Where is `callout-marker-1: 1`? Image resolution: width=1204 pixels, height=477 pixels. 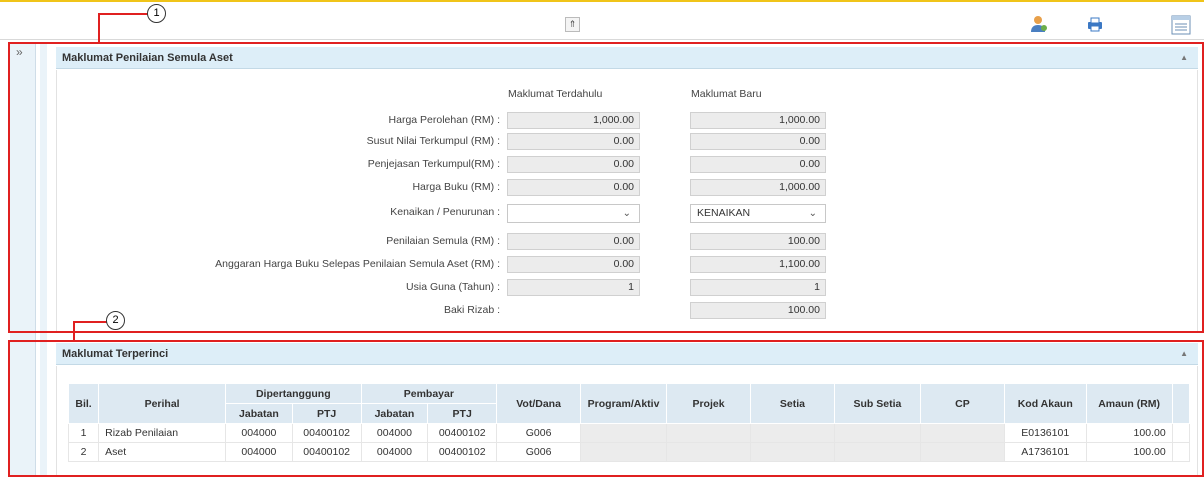 callout-marker-1: 1 is located at coordinates (156, 13).